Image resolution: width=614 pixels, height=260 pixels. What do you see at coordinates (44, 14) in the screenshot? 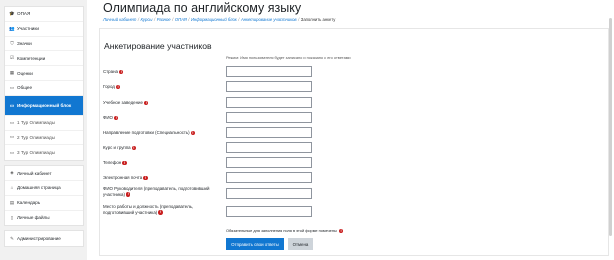
I see `sidebar-item: 🎓 OПАЯ` at bounding box center [44, 14].